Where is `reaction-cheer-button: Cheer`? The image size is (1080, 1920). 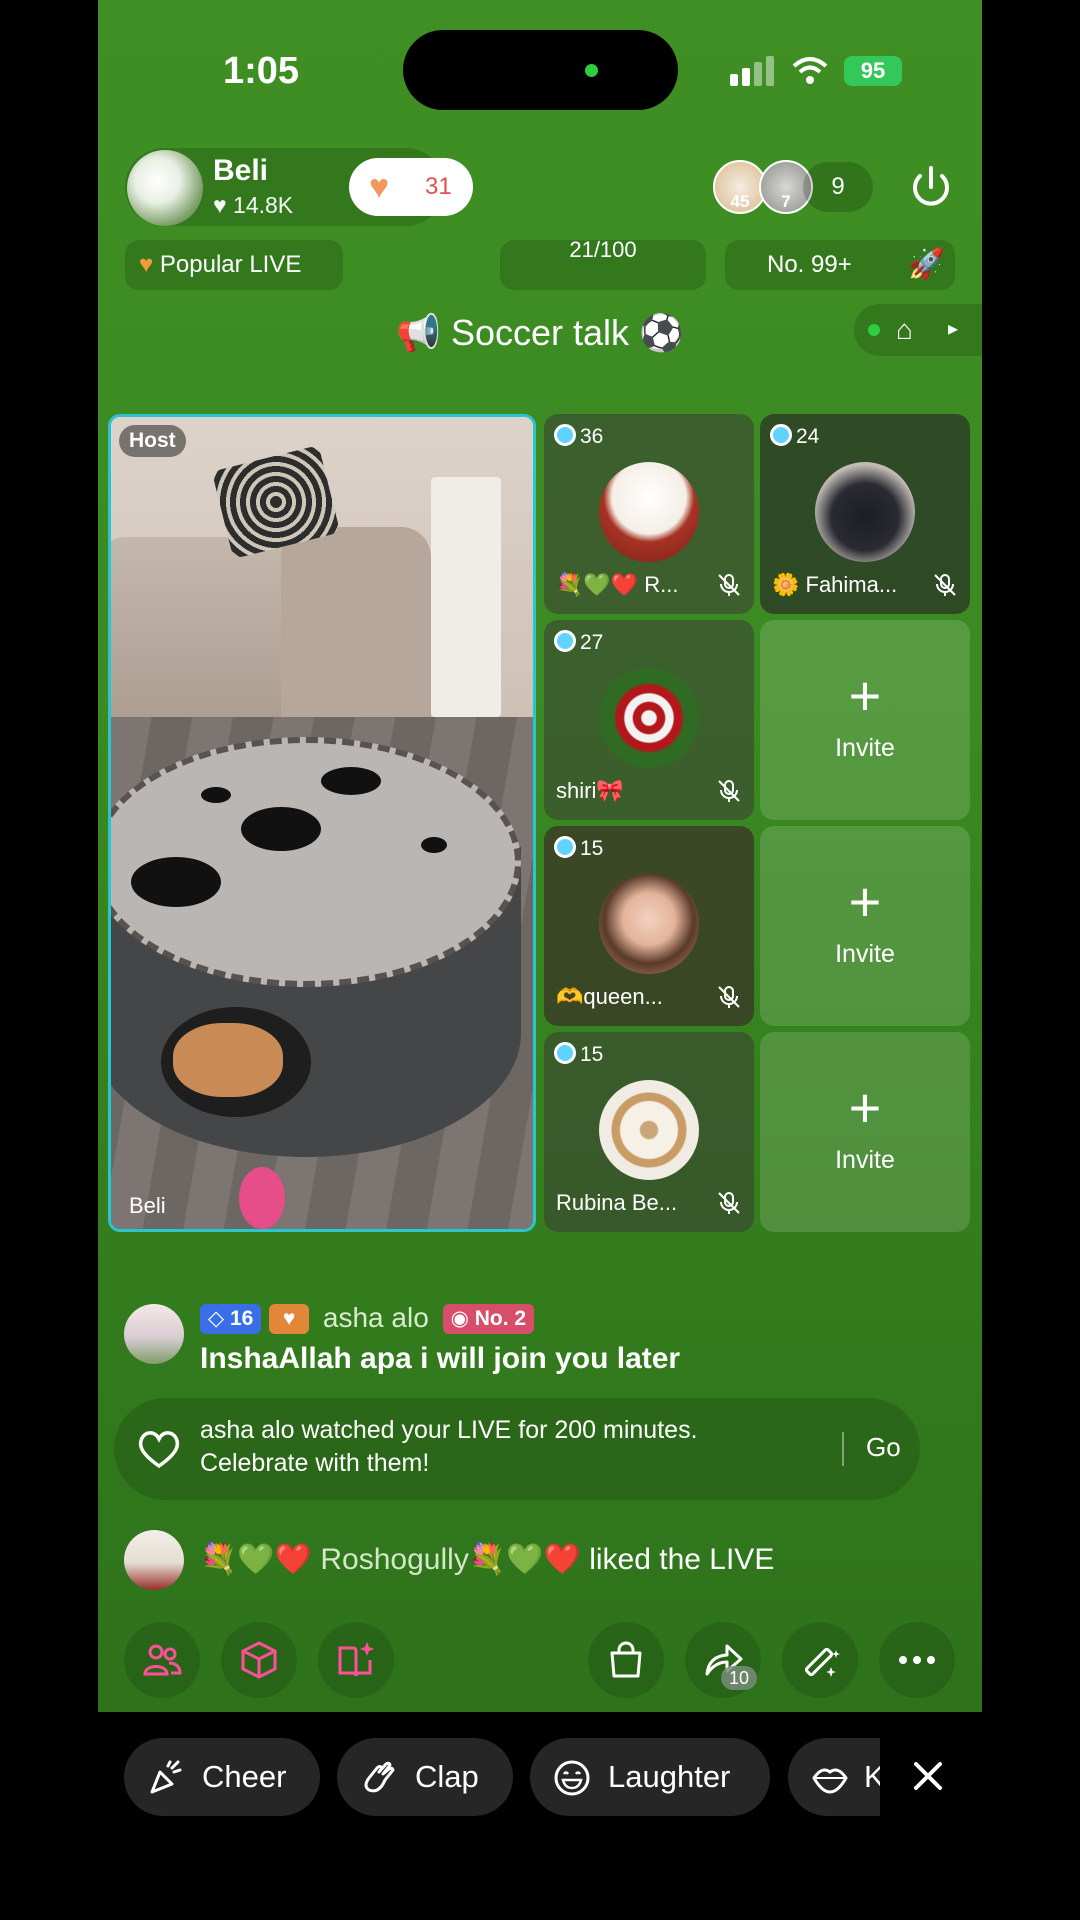
reaction-cheer-button: Cheer is located at coordinates (222, 1777).